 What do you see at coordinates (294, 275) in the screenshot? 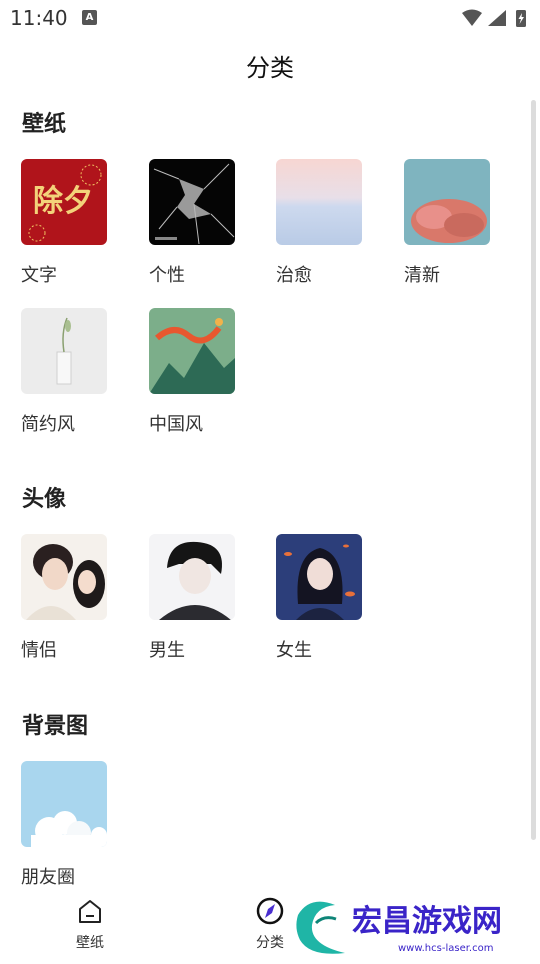
I see `tile-label: 治愈` at bounding box center [294, 275].